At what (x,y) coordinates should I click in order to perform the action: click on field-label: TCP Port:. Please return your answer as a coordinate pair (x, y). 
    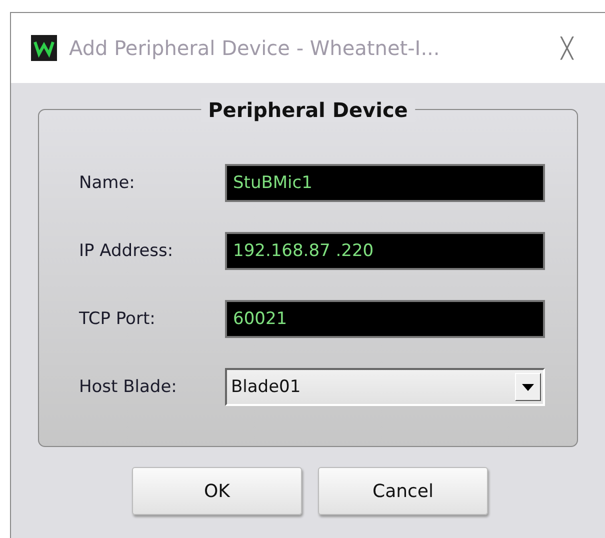
    Looking at the image, I should click on (117, 319).